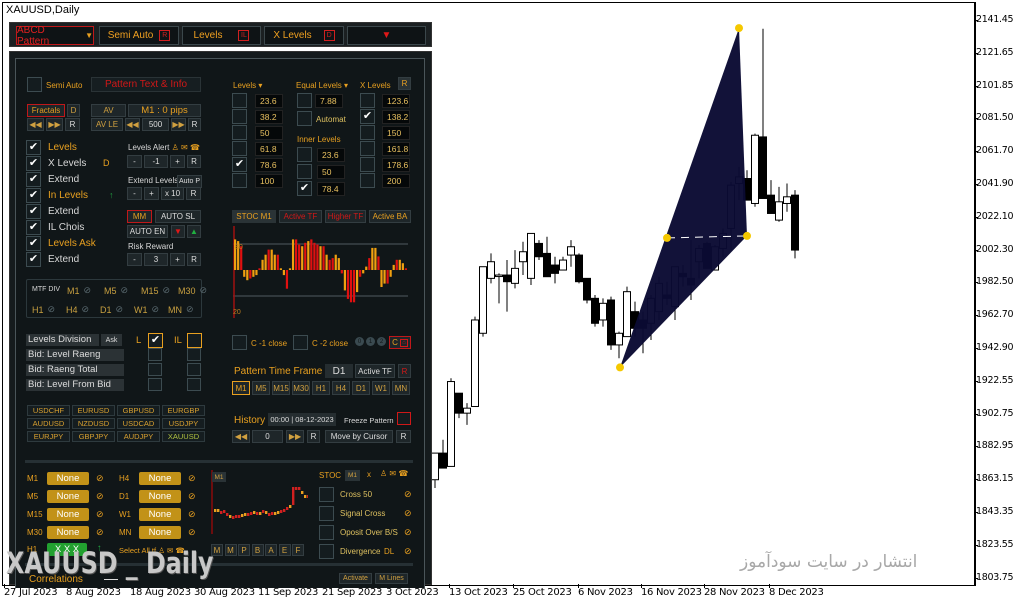 Image resolution: width=1019 pixels, height=605 pixels. What do you see at coordinates (134, 259) in the screenshot?
I see `rr-minus-button: -` at bounding box center [134, 259].